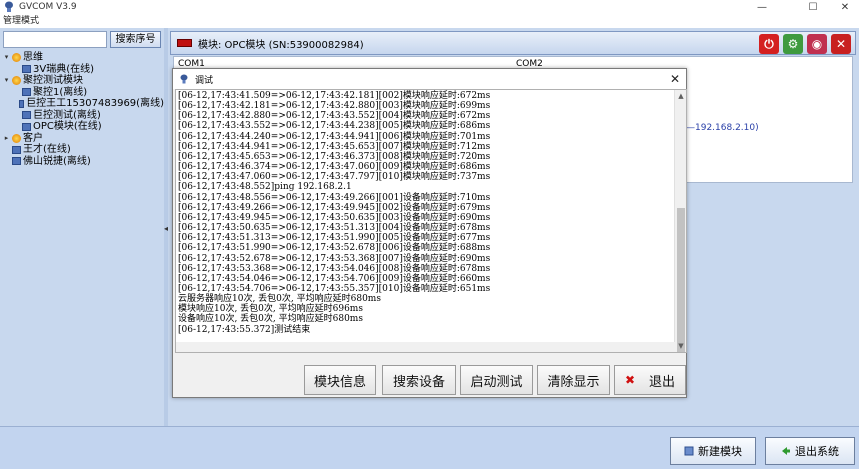 Image resolution: width=859 pixels, height=469 pixels. I want to click on tree-item: 王才(在线), so click(82, 150).